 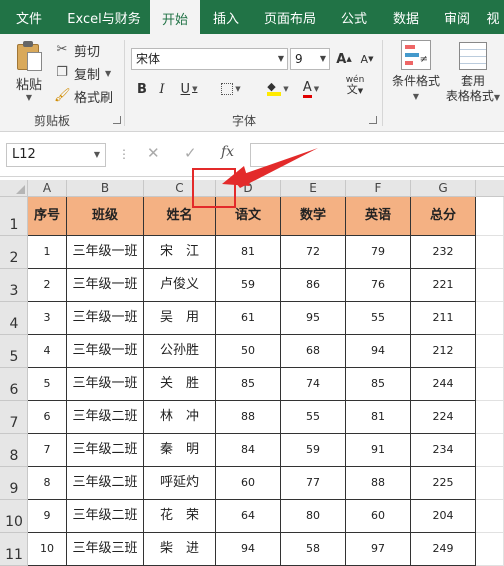 What do you see at coordinates (29, 17) in the screenshot?
I see `tab-file: 文件` at bounding box center [29, 17].